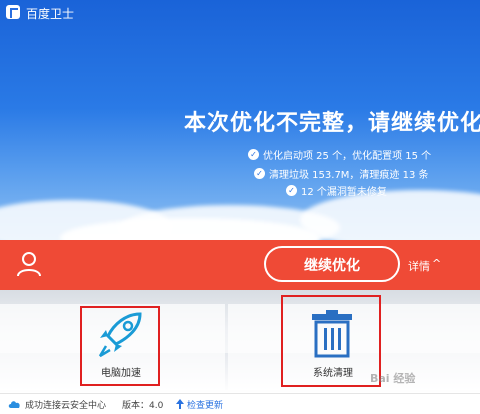 The width and height of the screenshot is (480, 414). I want to click on titlebar: 百度卫士, so click(240, 12).